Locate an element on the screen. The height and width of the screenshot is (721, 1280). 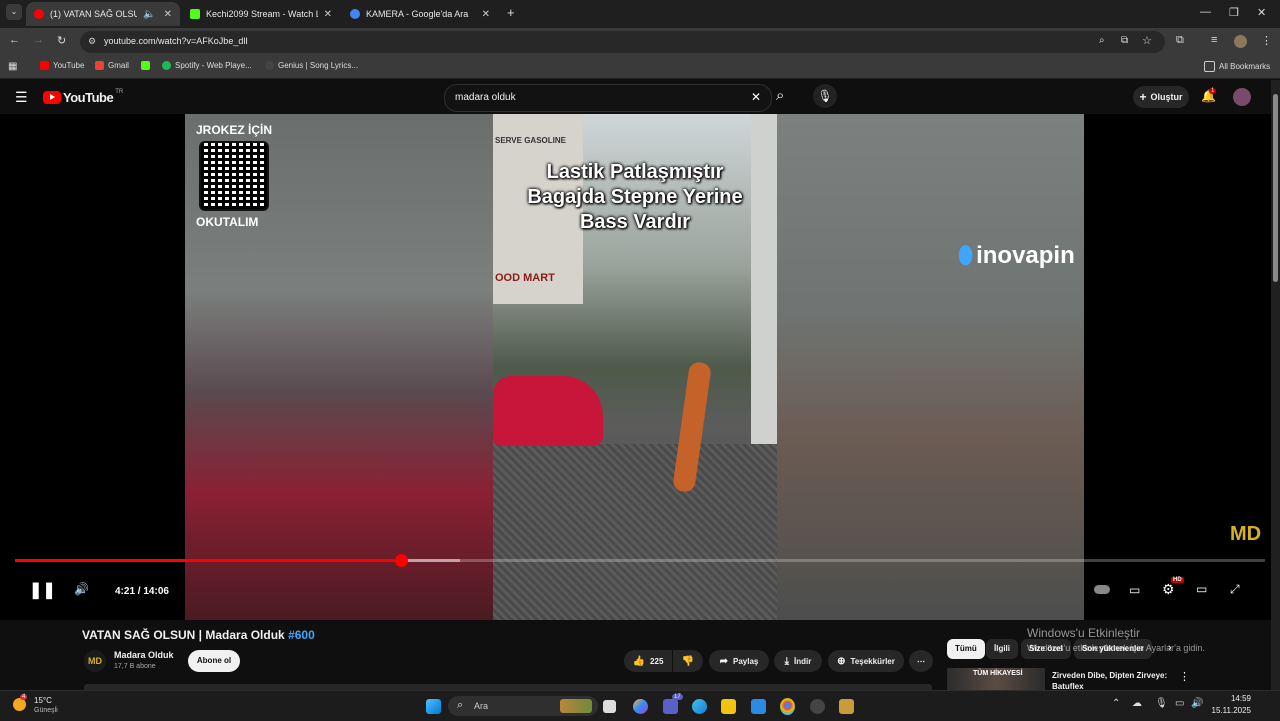
close-window-icon: ✕ is located at coordinates (1261, 12).